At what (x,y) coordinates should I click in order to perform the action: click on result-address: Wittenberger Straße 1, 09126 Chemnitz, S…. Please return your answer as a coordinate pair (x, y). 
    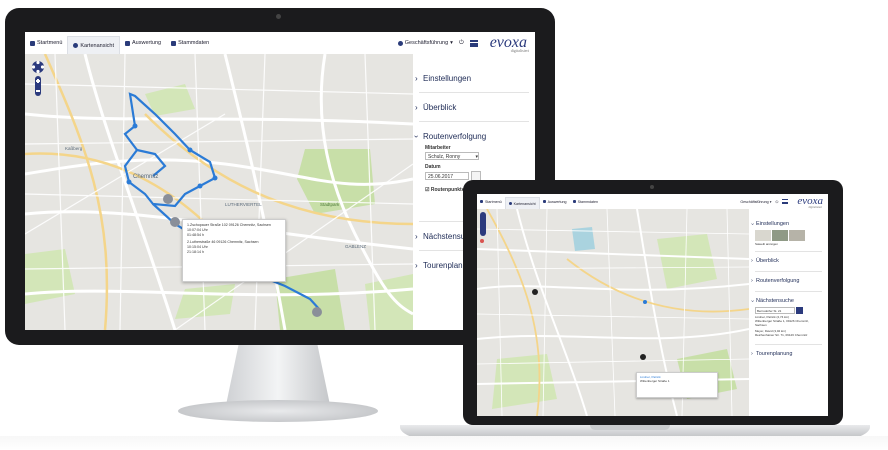
    Looking at the image, I should click on (782, 322).